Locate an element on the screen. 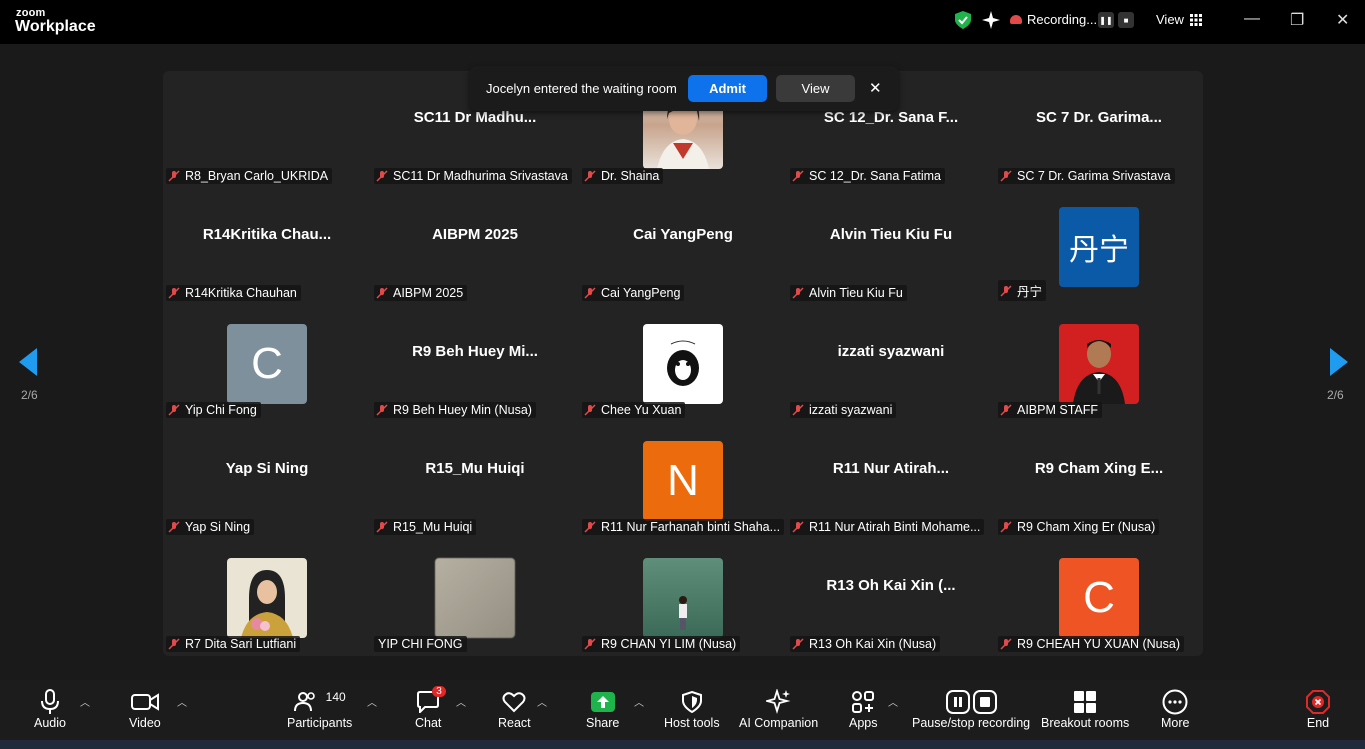 The image size is (1365, 749). participant-name: Cai YangPeng is located at coordinates (641, 293).